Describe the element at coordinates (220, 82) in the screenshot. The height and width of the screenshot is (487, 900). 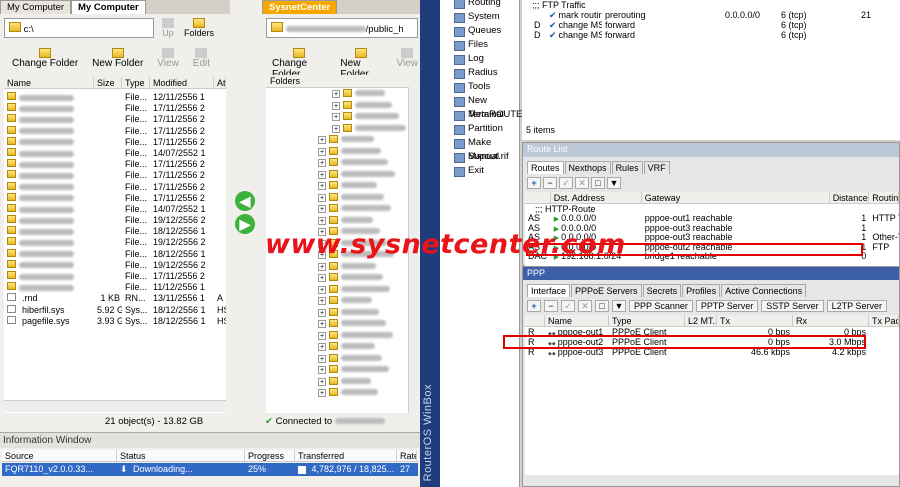
I see `col-attr: At` at that location.